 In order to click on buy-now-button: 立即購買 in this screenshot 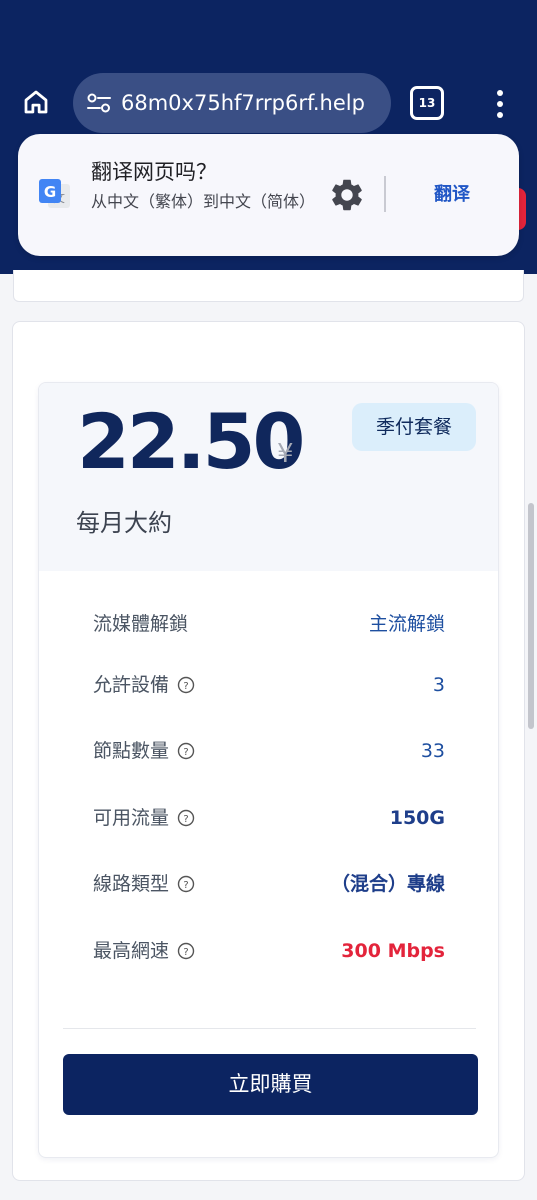, I will do `click(270, 1084)`.